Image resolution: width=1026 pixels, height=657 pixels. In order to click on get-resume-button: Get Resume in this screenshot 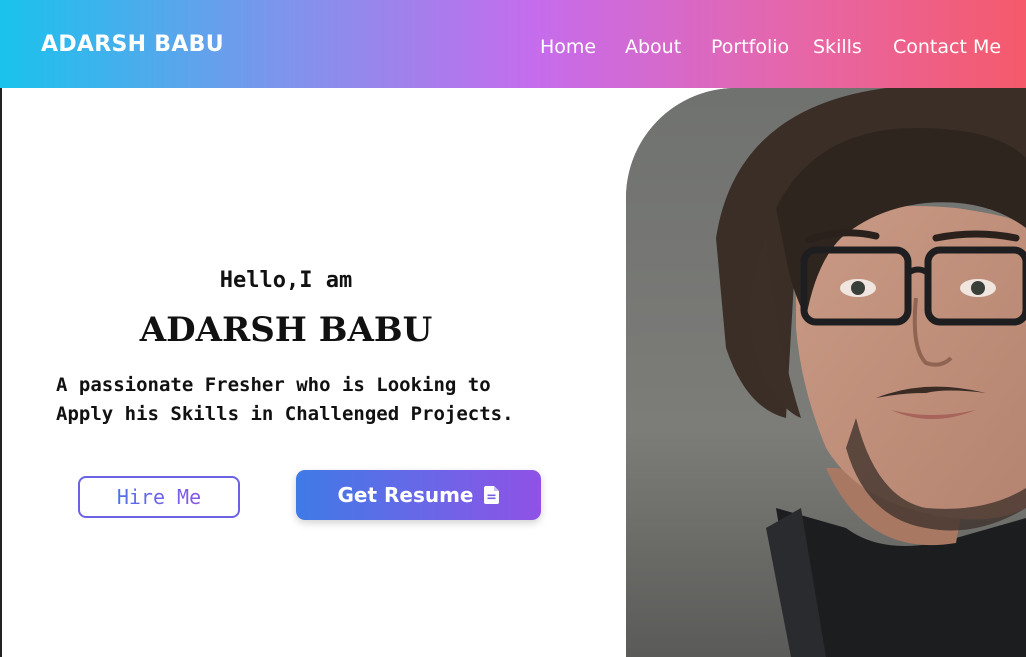, I will do `click(418, 495)`.